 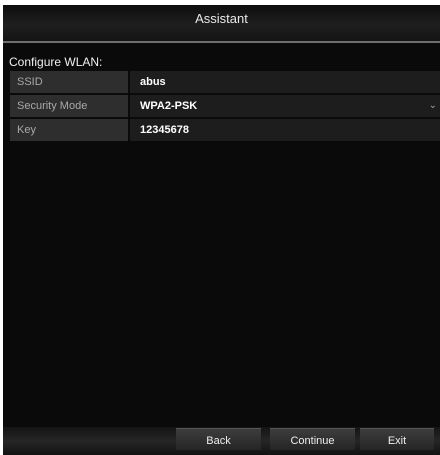 What do you see at coordinates (221, 42) in the screenshot?
I see `title-divider` at bounding box center [221, 42].